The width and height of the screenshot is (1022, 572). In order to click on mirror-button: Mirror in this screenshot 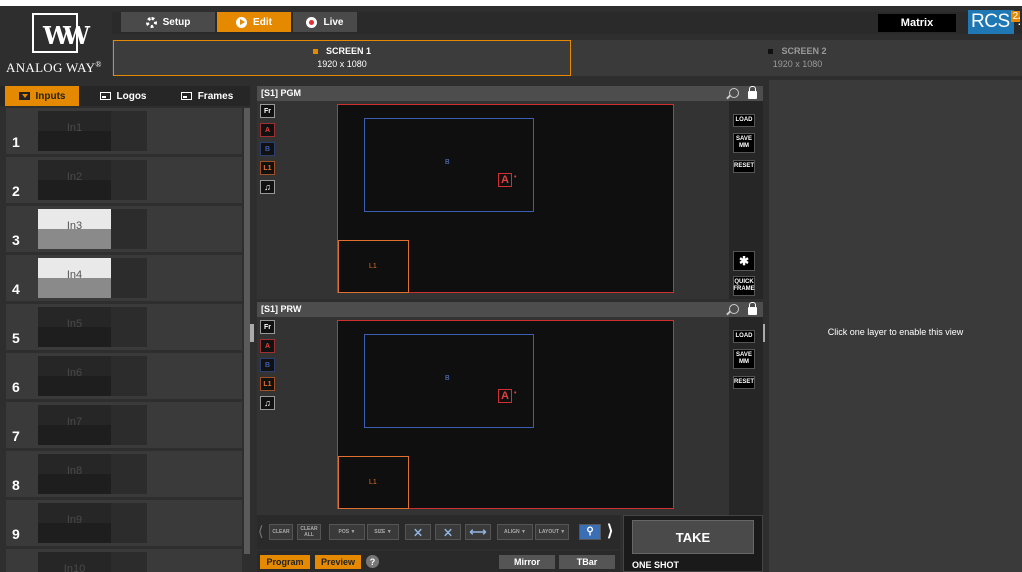, I will do `click(527, 562)`.